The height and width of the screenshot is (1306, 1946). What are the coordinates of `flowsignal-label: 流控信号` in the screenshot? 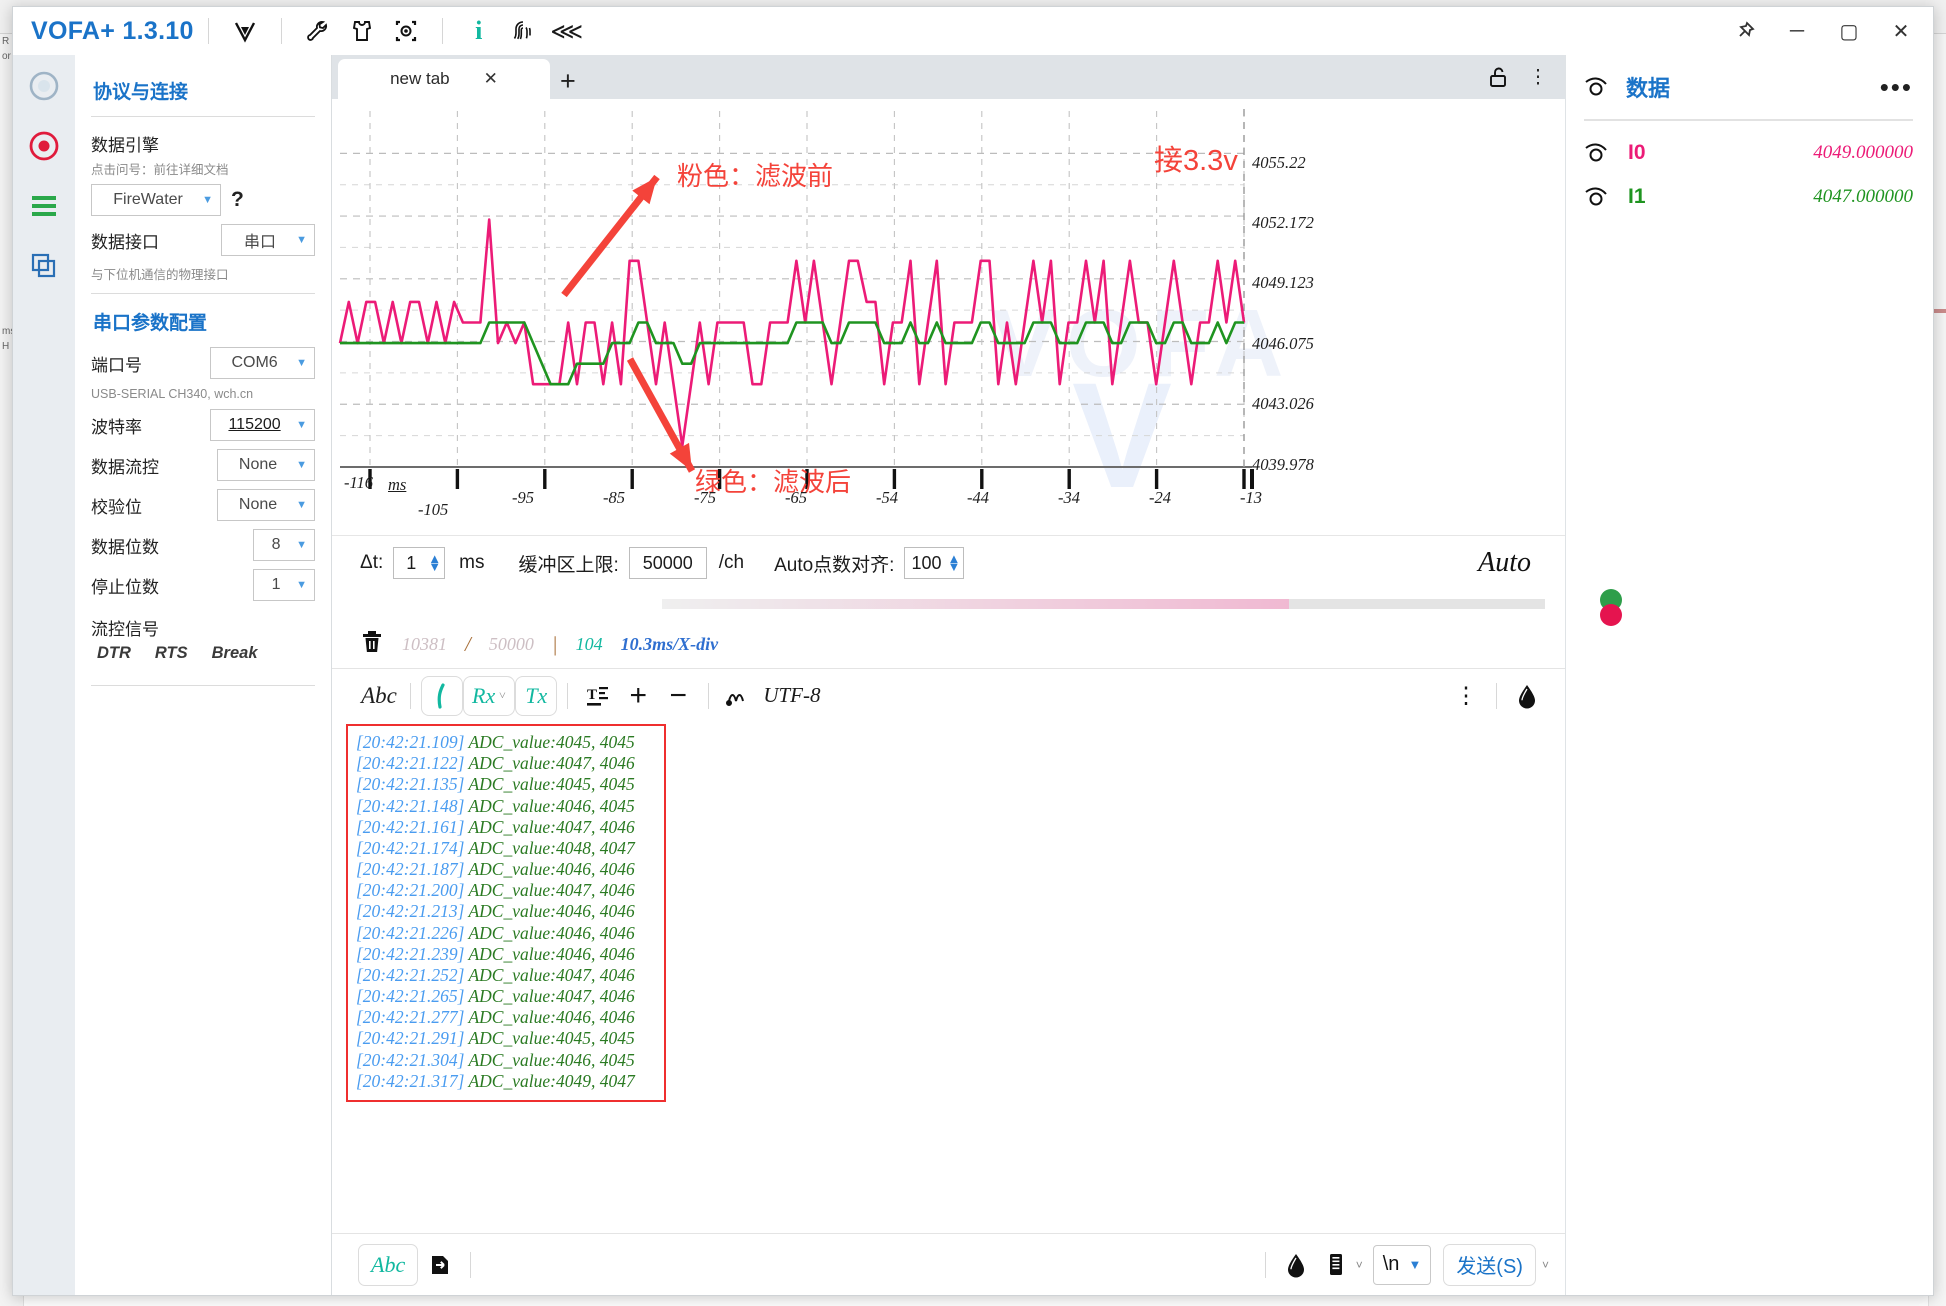 It's located at (125, 629).